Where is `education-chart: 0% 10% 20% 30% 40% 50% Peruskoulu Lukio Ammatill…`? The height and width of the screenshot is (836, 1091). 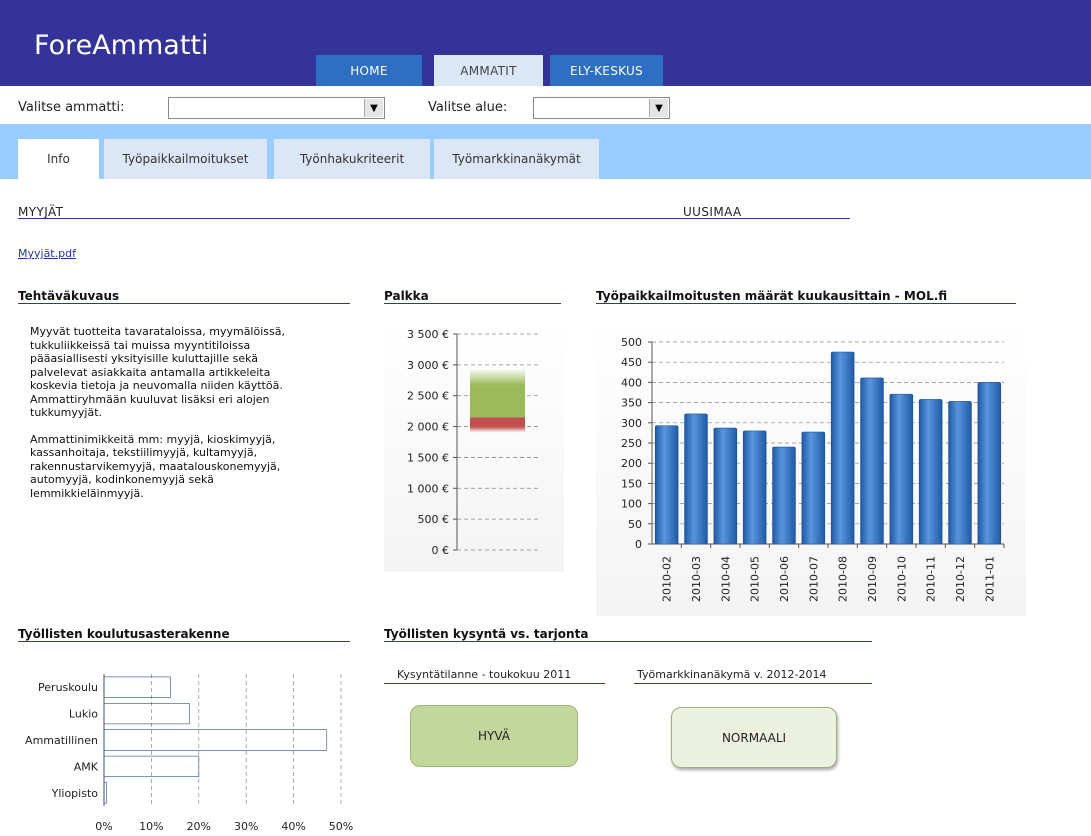 education-chart: 0% 10% 20% 30% 40% 50% Peruskoulu Lukio Ammatill… is located at coordinates (189, 753).